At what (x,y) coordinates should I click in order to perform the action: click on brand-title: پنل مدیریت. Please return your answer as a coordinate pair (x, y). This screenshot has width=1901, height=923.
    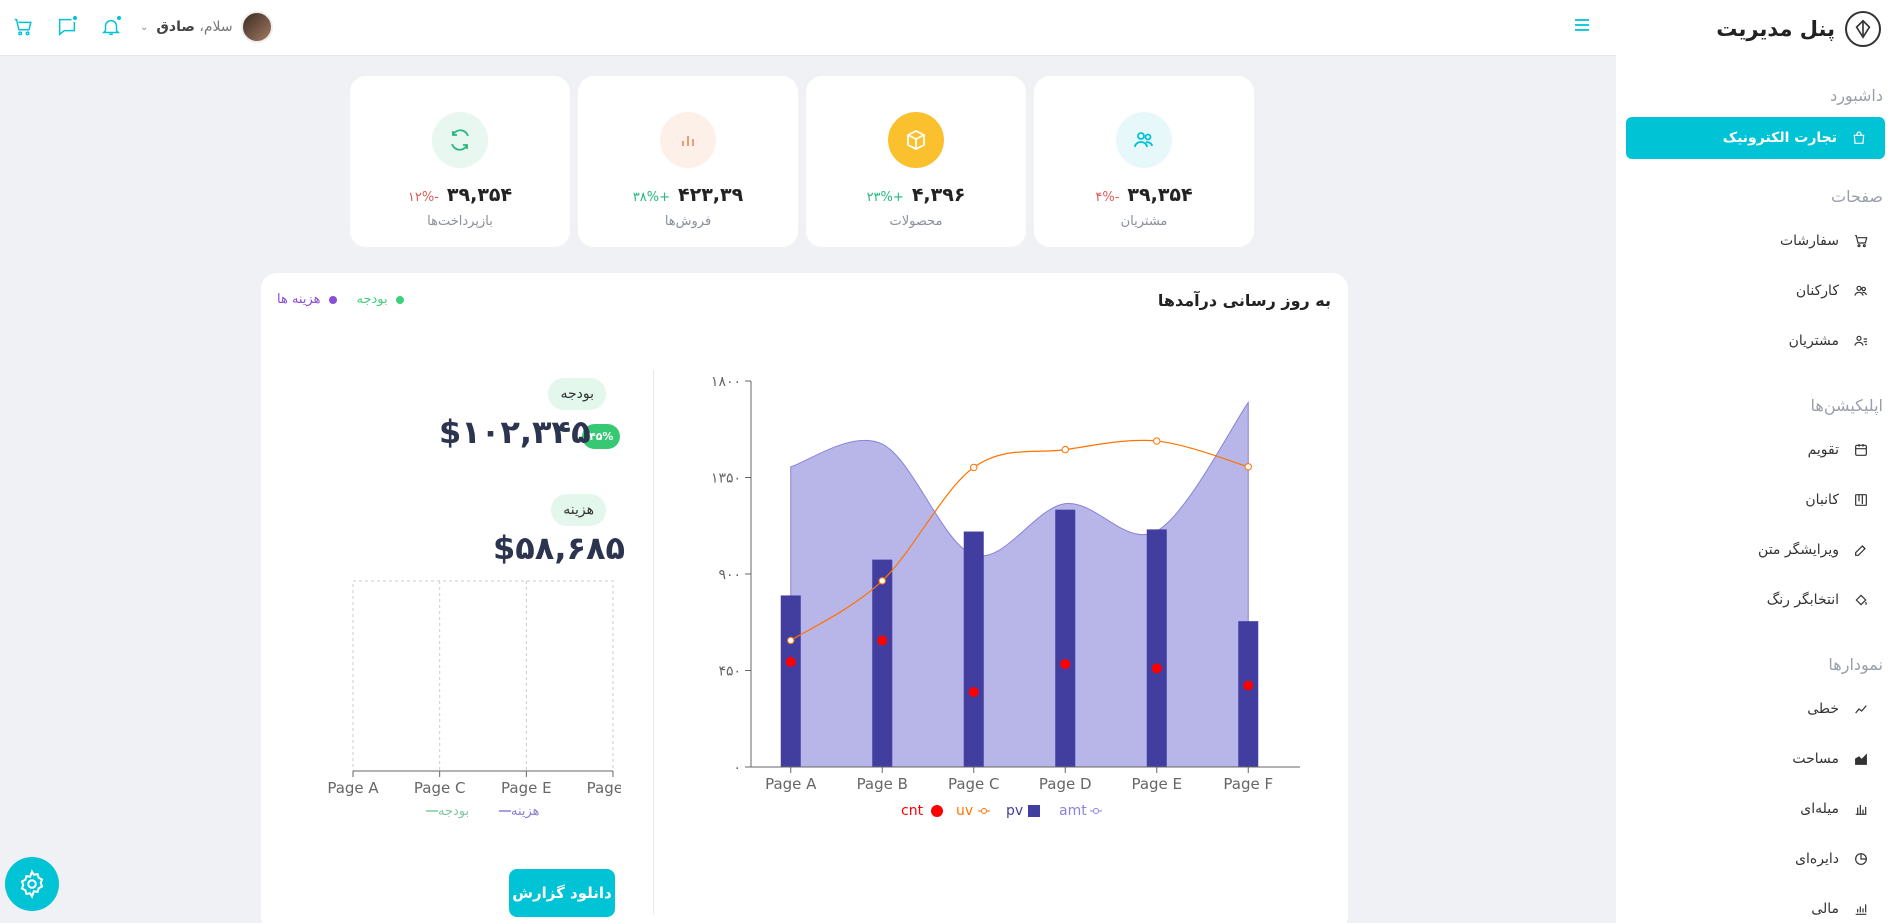
    Looking at the image, I should click on (1775, 29).